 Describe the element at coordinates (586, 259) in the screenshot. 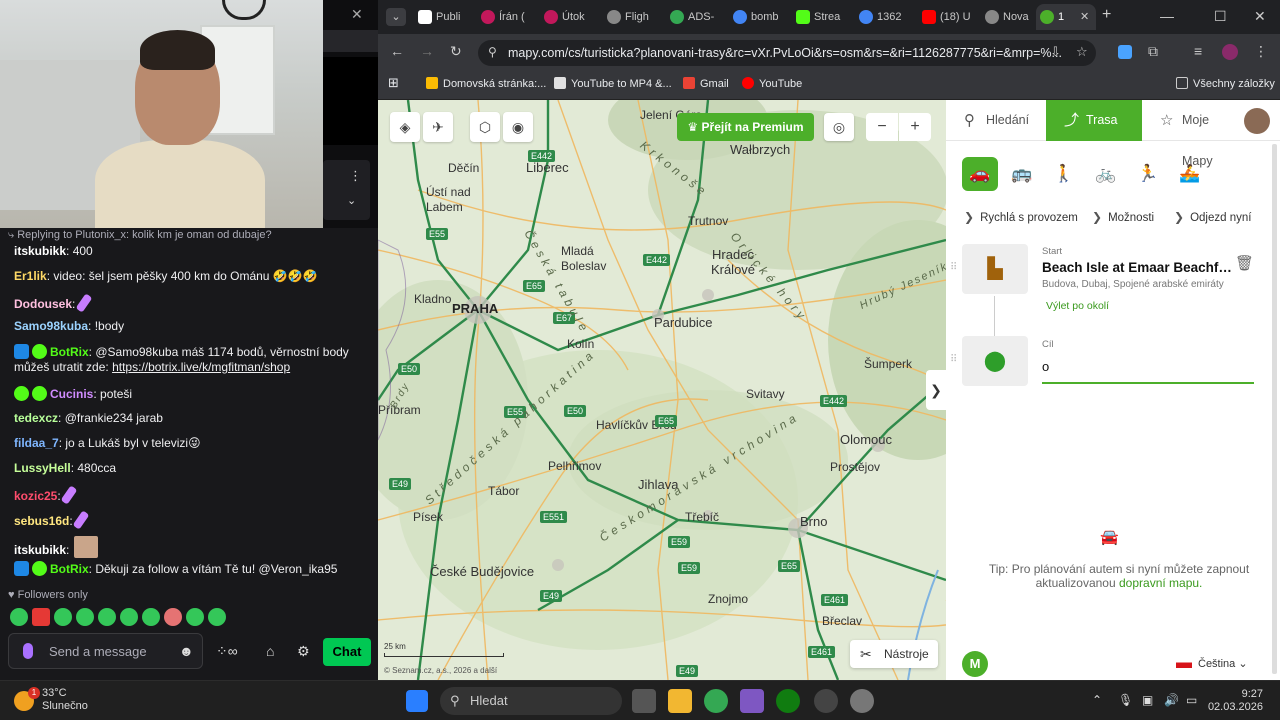

I see `city-label: Mladá Boleslav` at that location.